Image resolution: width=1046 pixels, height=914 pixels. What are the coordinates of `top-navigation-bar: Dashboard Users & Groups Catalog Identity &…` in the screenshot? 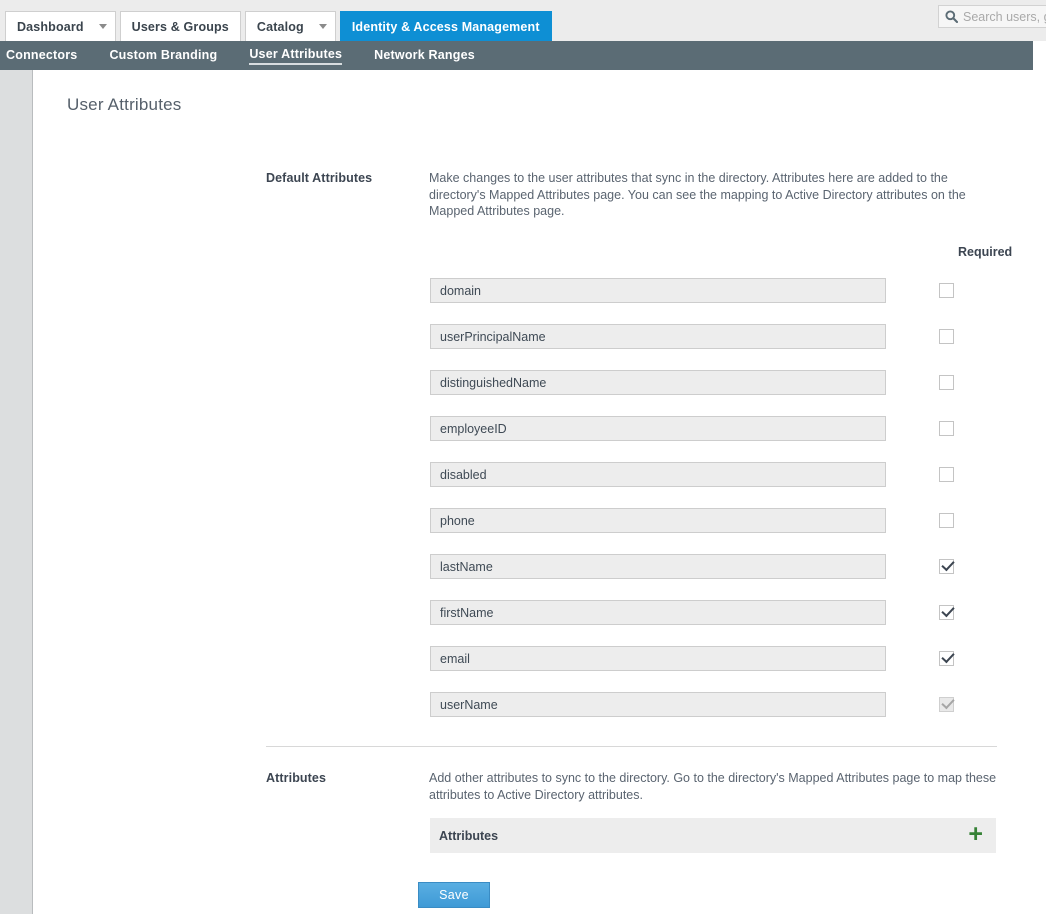 It's located at (523, 20).